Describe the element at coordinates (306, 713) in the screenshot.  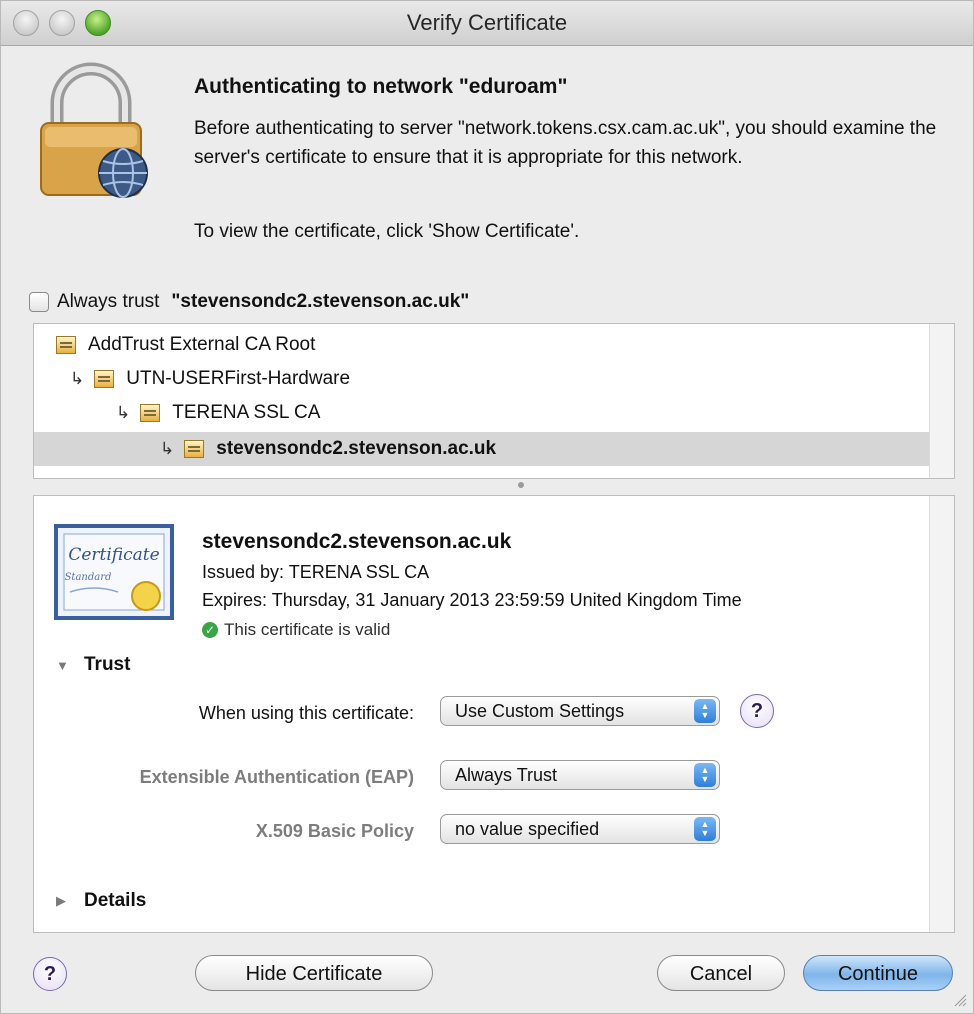
I see `when-using-label: When using this certificate:` at that location.